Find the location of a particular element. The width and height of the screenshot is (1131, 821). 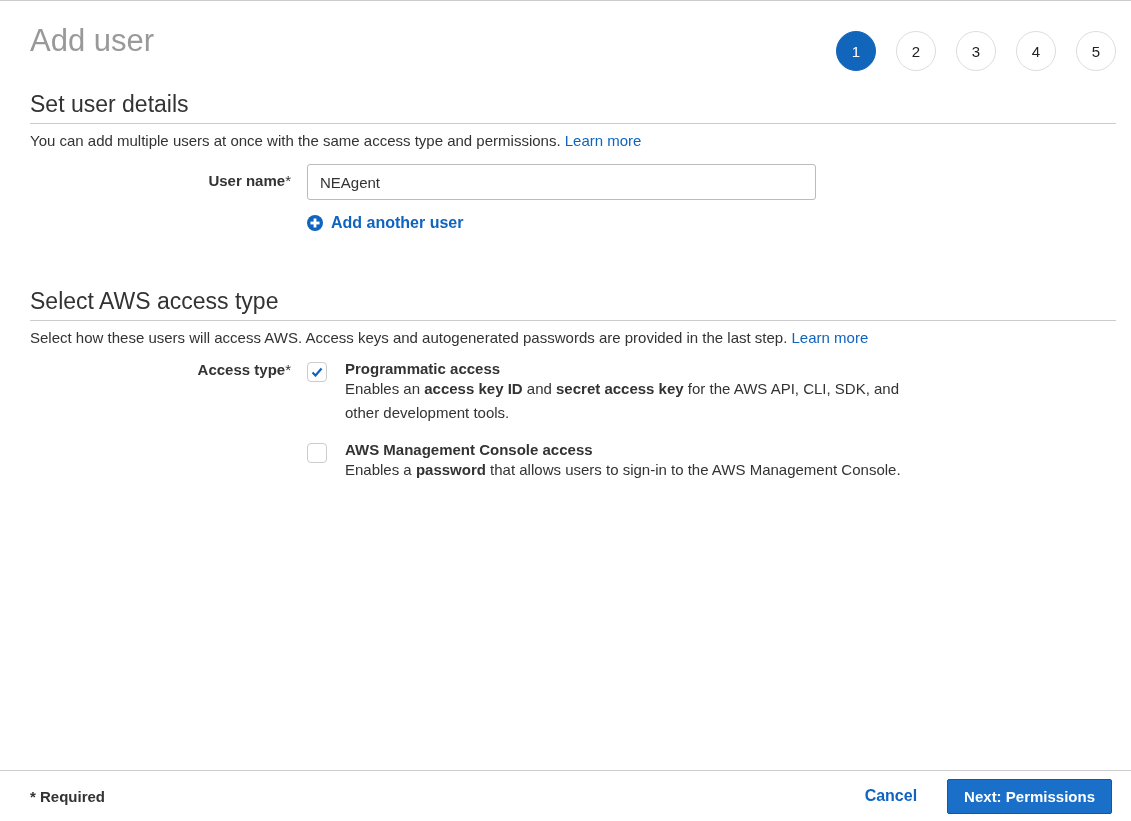

required-note: * Required is located at coordinates (67, 796).